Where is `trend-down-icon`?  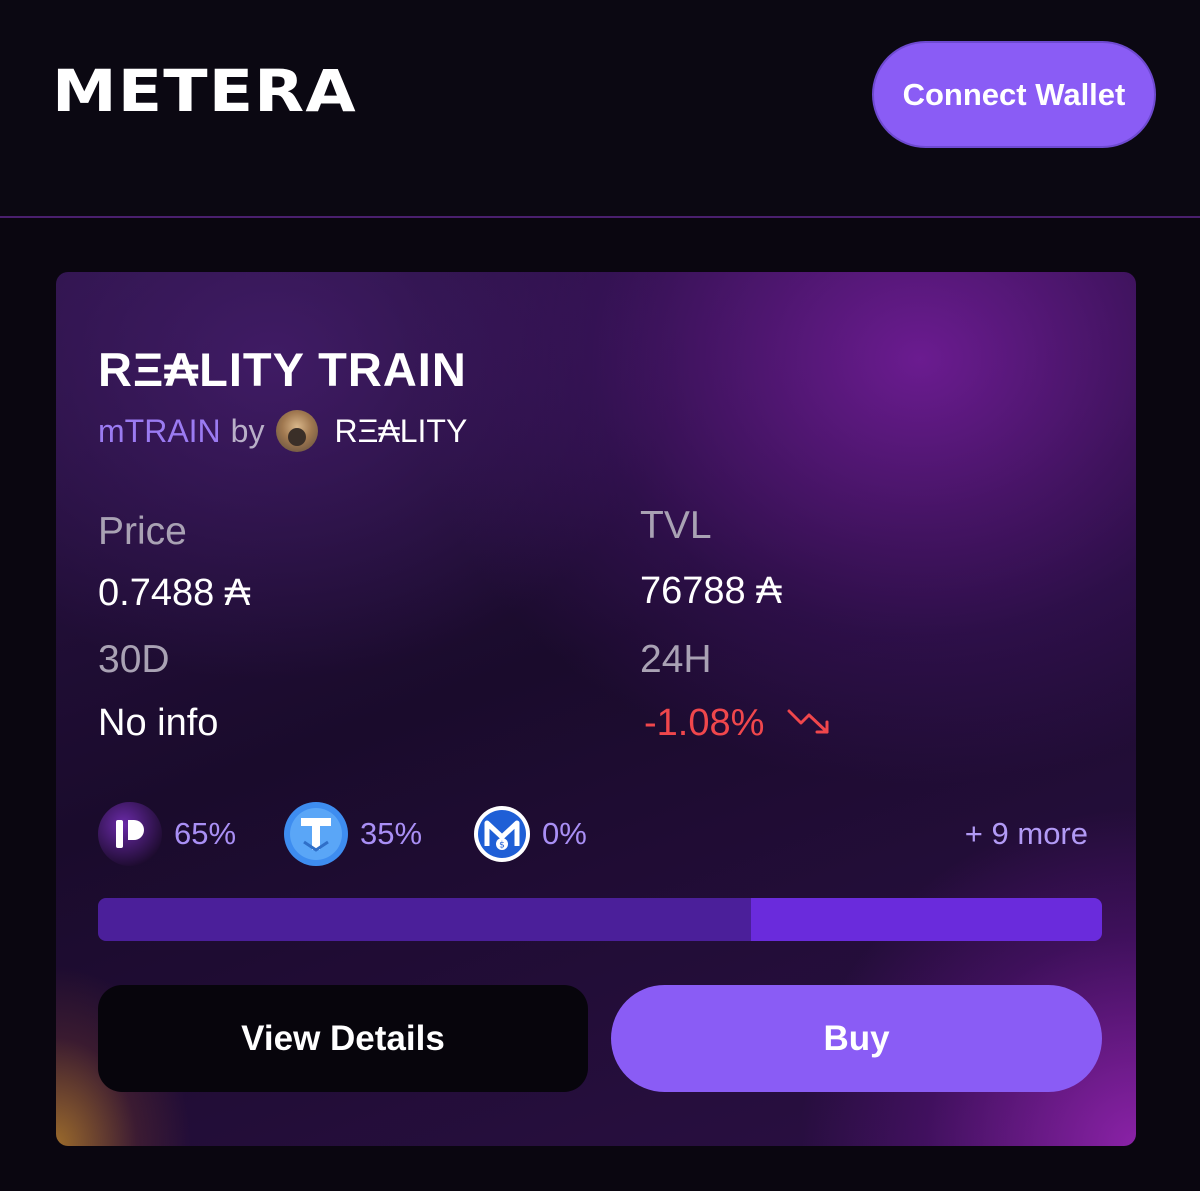
trend-down-icon is located at coordinates (809, 724).